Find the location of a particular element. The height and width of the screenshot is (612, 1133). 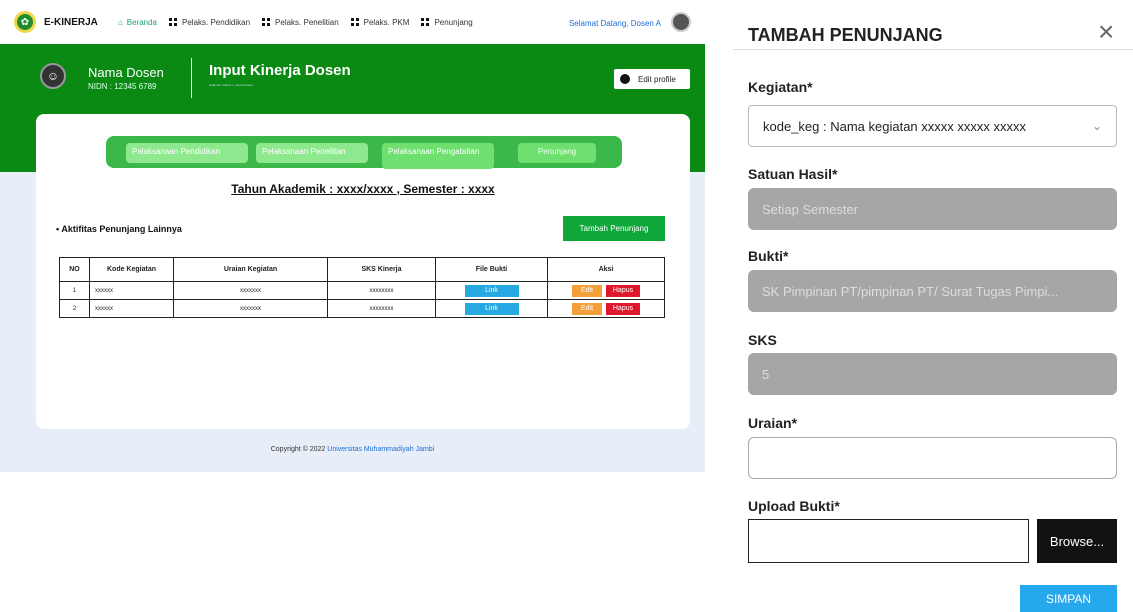

home-icon: ⌂ is located at coordinates (120, 22).